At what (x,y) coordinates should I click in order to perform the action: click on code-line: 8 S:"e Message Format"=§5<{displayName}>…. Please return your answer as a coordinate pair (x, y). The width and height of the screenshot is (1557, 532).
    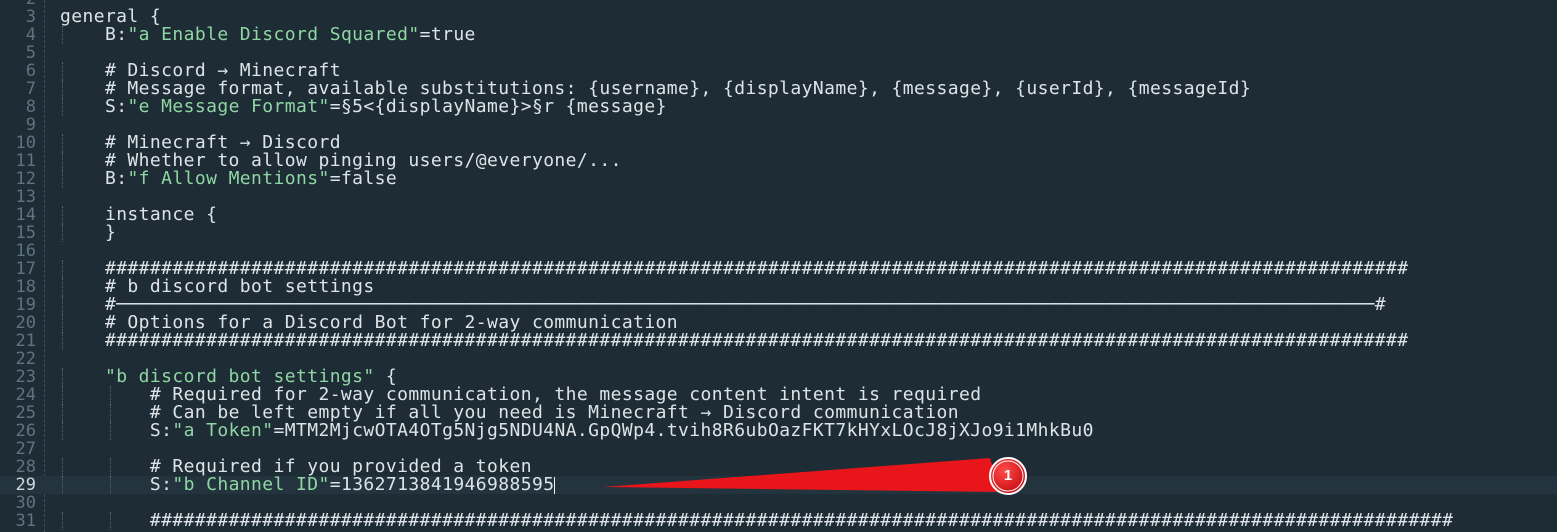
    Looking at the image, I should click on (778, 107).